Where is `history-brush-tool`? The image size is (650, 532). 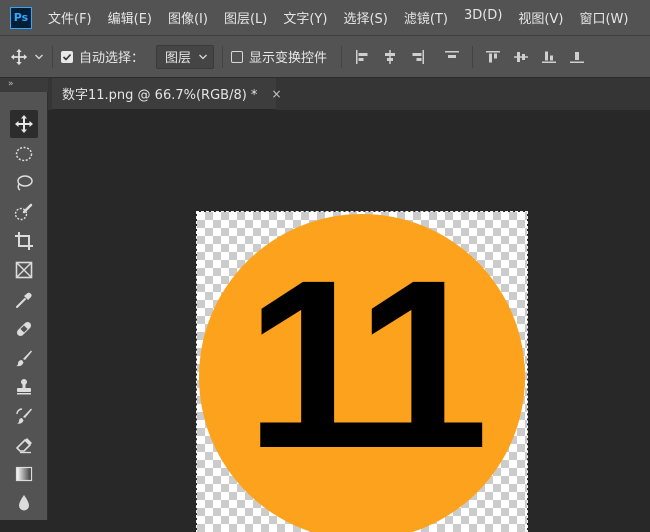
history-brush-tool is located at coordinates (24, 416).